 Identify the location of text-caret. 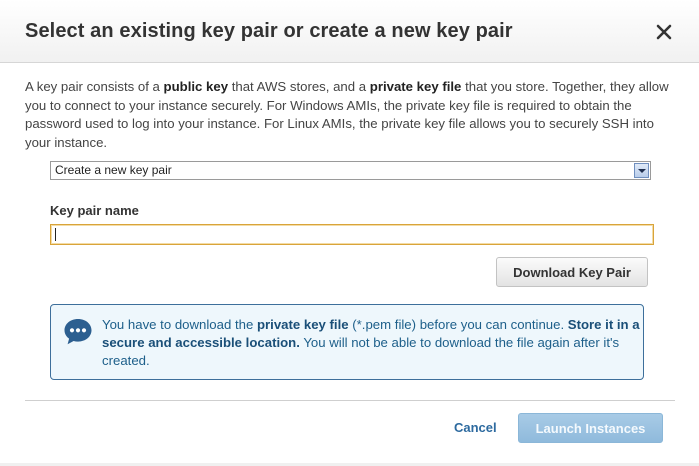
(55, 234).